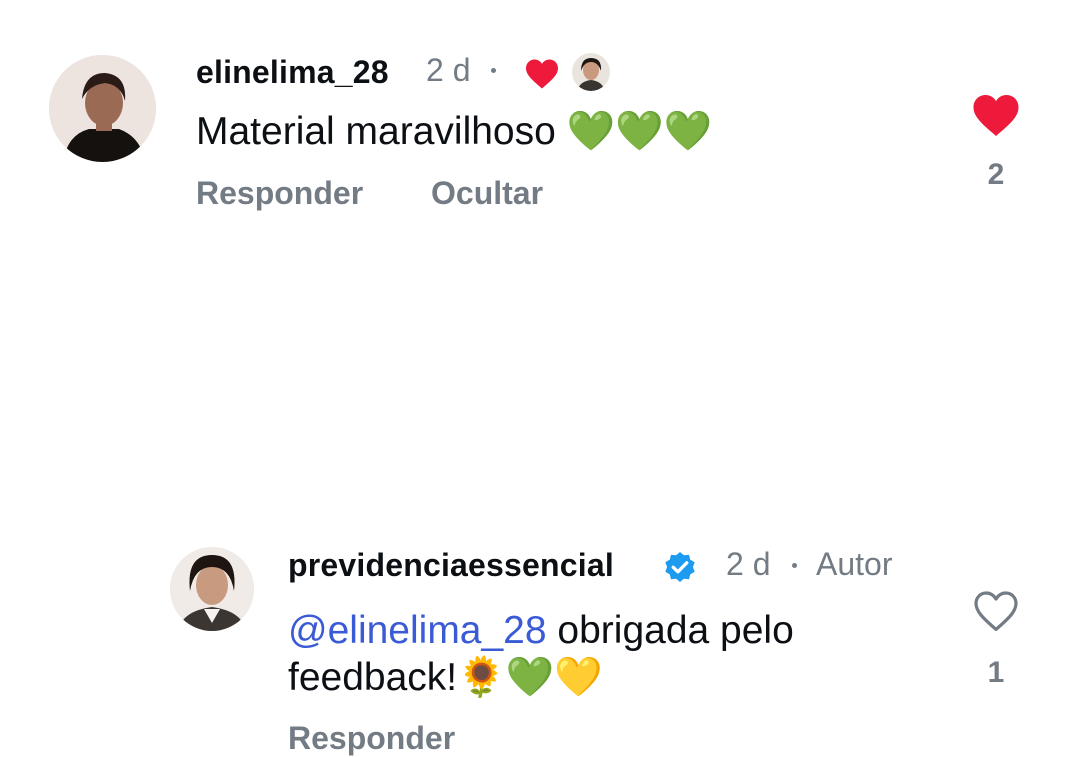 This screenshot has width=1080, height=757. What do you see at coordinates (542, 76) in the screenshot?
I see `author-liked-heart-icon` at bounding box center [542, 76].